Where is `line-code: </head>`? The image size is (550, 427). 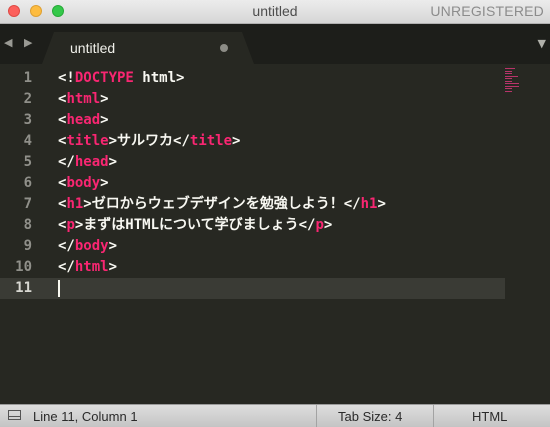
line-code: </head> is located at coordinates (87, 162).